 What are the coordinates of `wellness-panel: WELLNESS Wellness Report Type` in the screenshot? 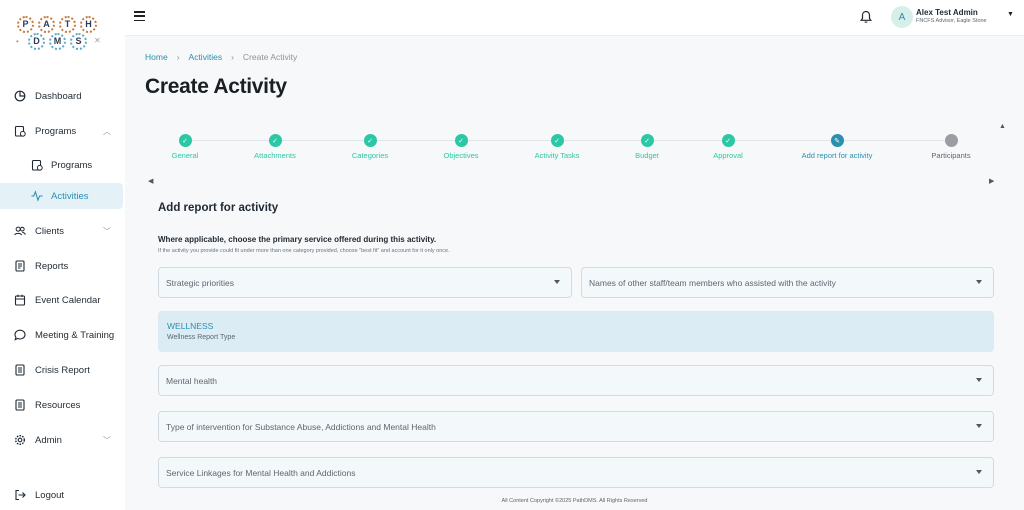 It's located at (576, 331).